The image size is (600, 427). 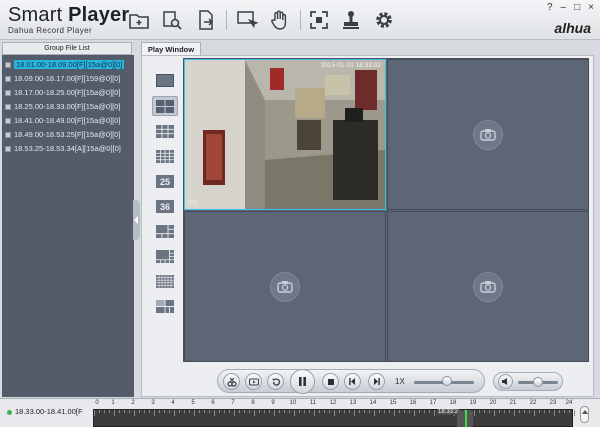 What do you see at coordinates (165, 206) in the screenshot?
I see `layout-36-button: 36` at bounding box center [165, 206].